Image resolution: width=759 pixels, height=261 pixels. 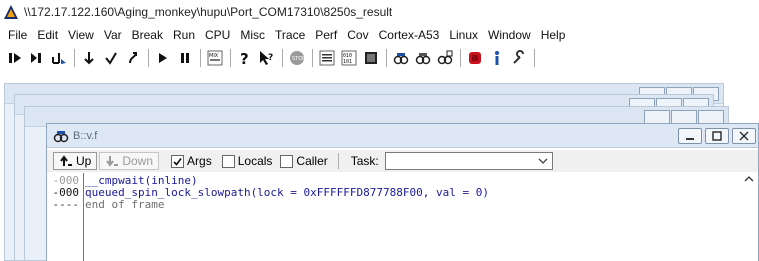 I want to click on locals-checkbox: Locals, so click(x=247, y=161).